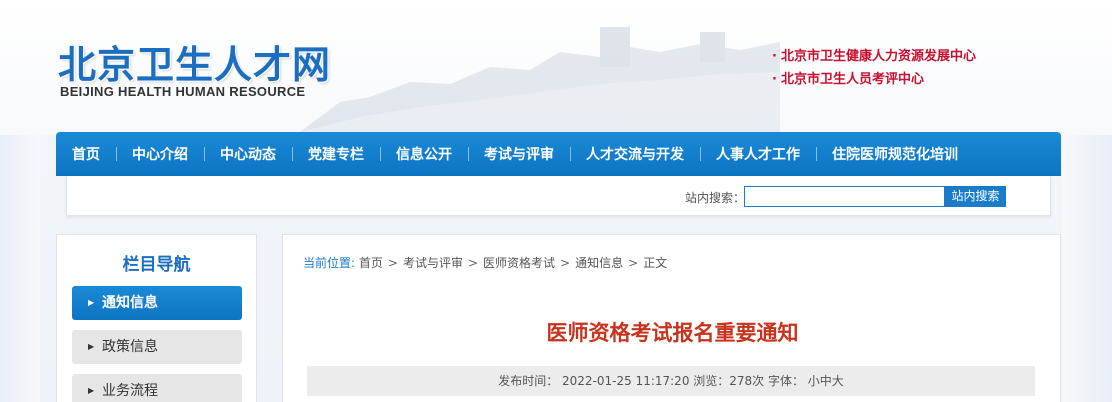  Describe the element at coordinates (540, 79) in the screenshot. I see `great-wall-illustration` at that location.